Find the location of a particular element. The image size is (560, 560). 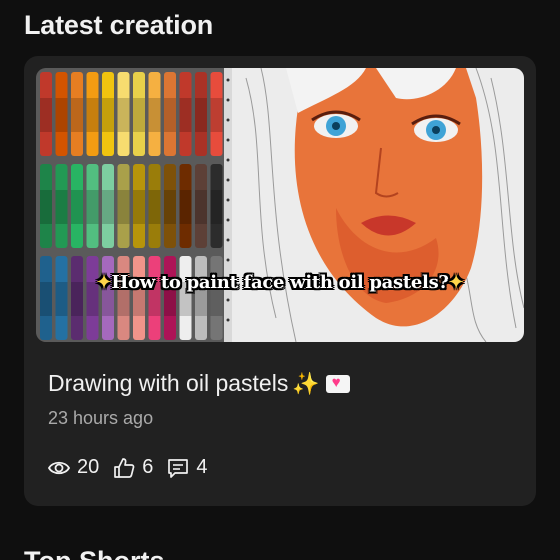

video-timestamp: 23 hours ago is located at coordinates (101, 418).